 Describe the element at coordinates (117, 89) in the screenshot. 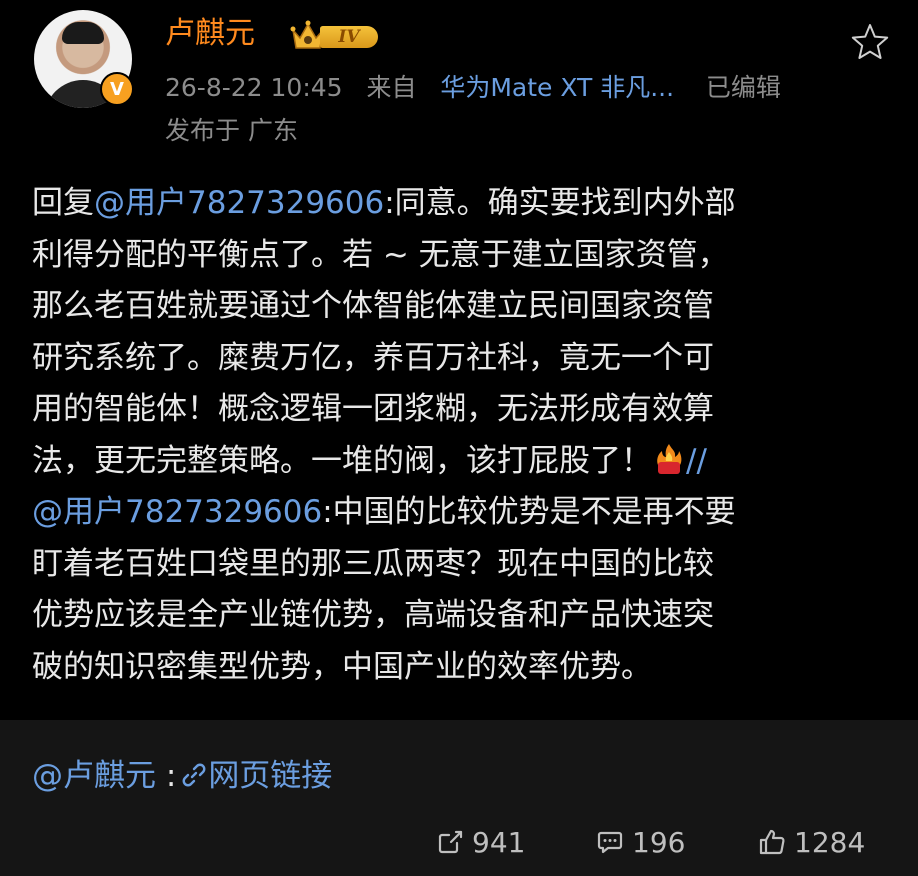

I see `verified-icon: V` at that location.